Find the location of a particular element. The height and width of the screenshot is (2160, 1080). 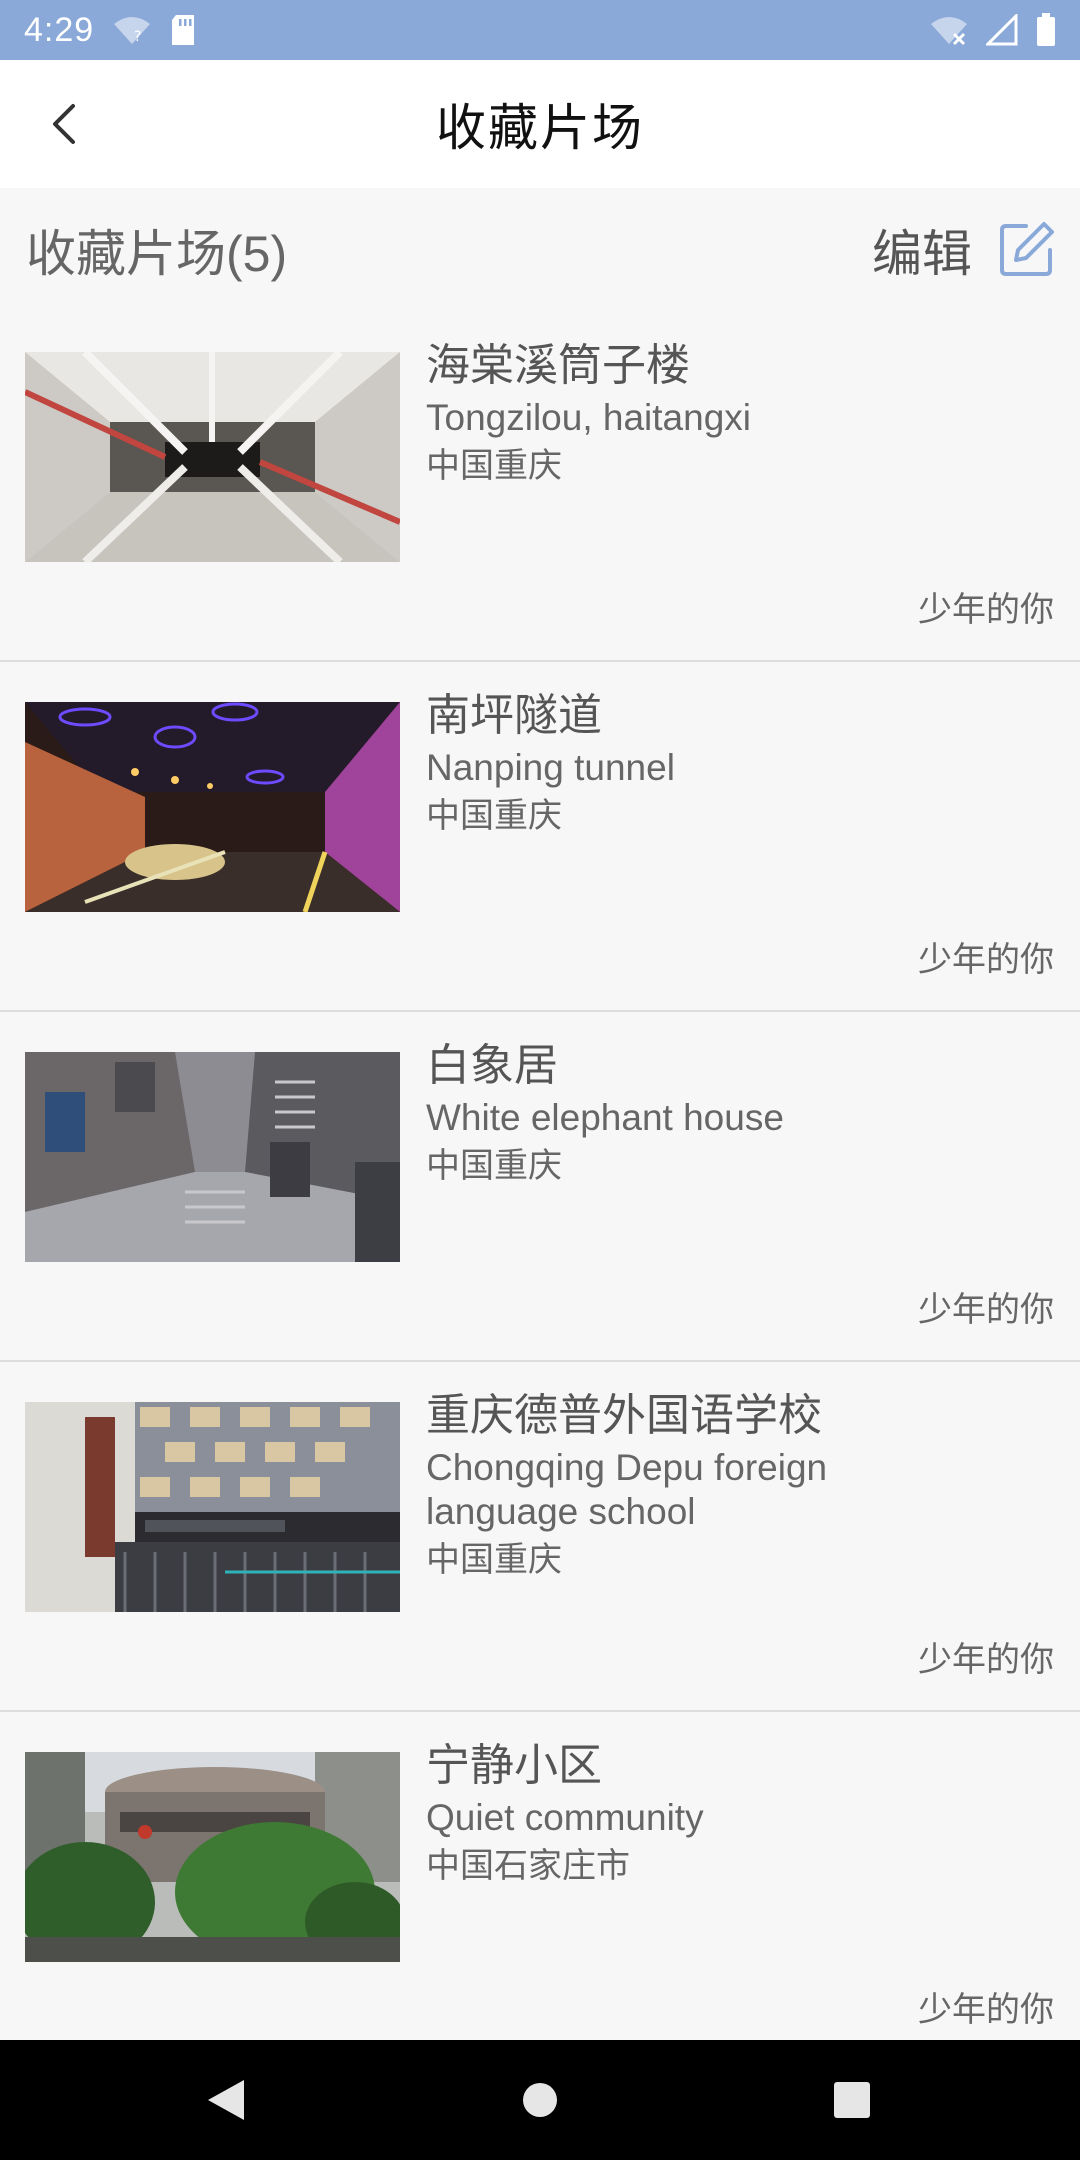

item-name: 海棠溪筒子楼 is located at coordinates (558, 365).